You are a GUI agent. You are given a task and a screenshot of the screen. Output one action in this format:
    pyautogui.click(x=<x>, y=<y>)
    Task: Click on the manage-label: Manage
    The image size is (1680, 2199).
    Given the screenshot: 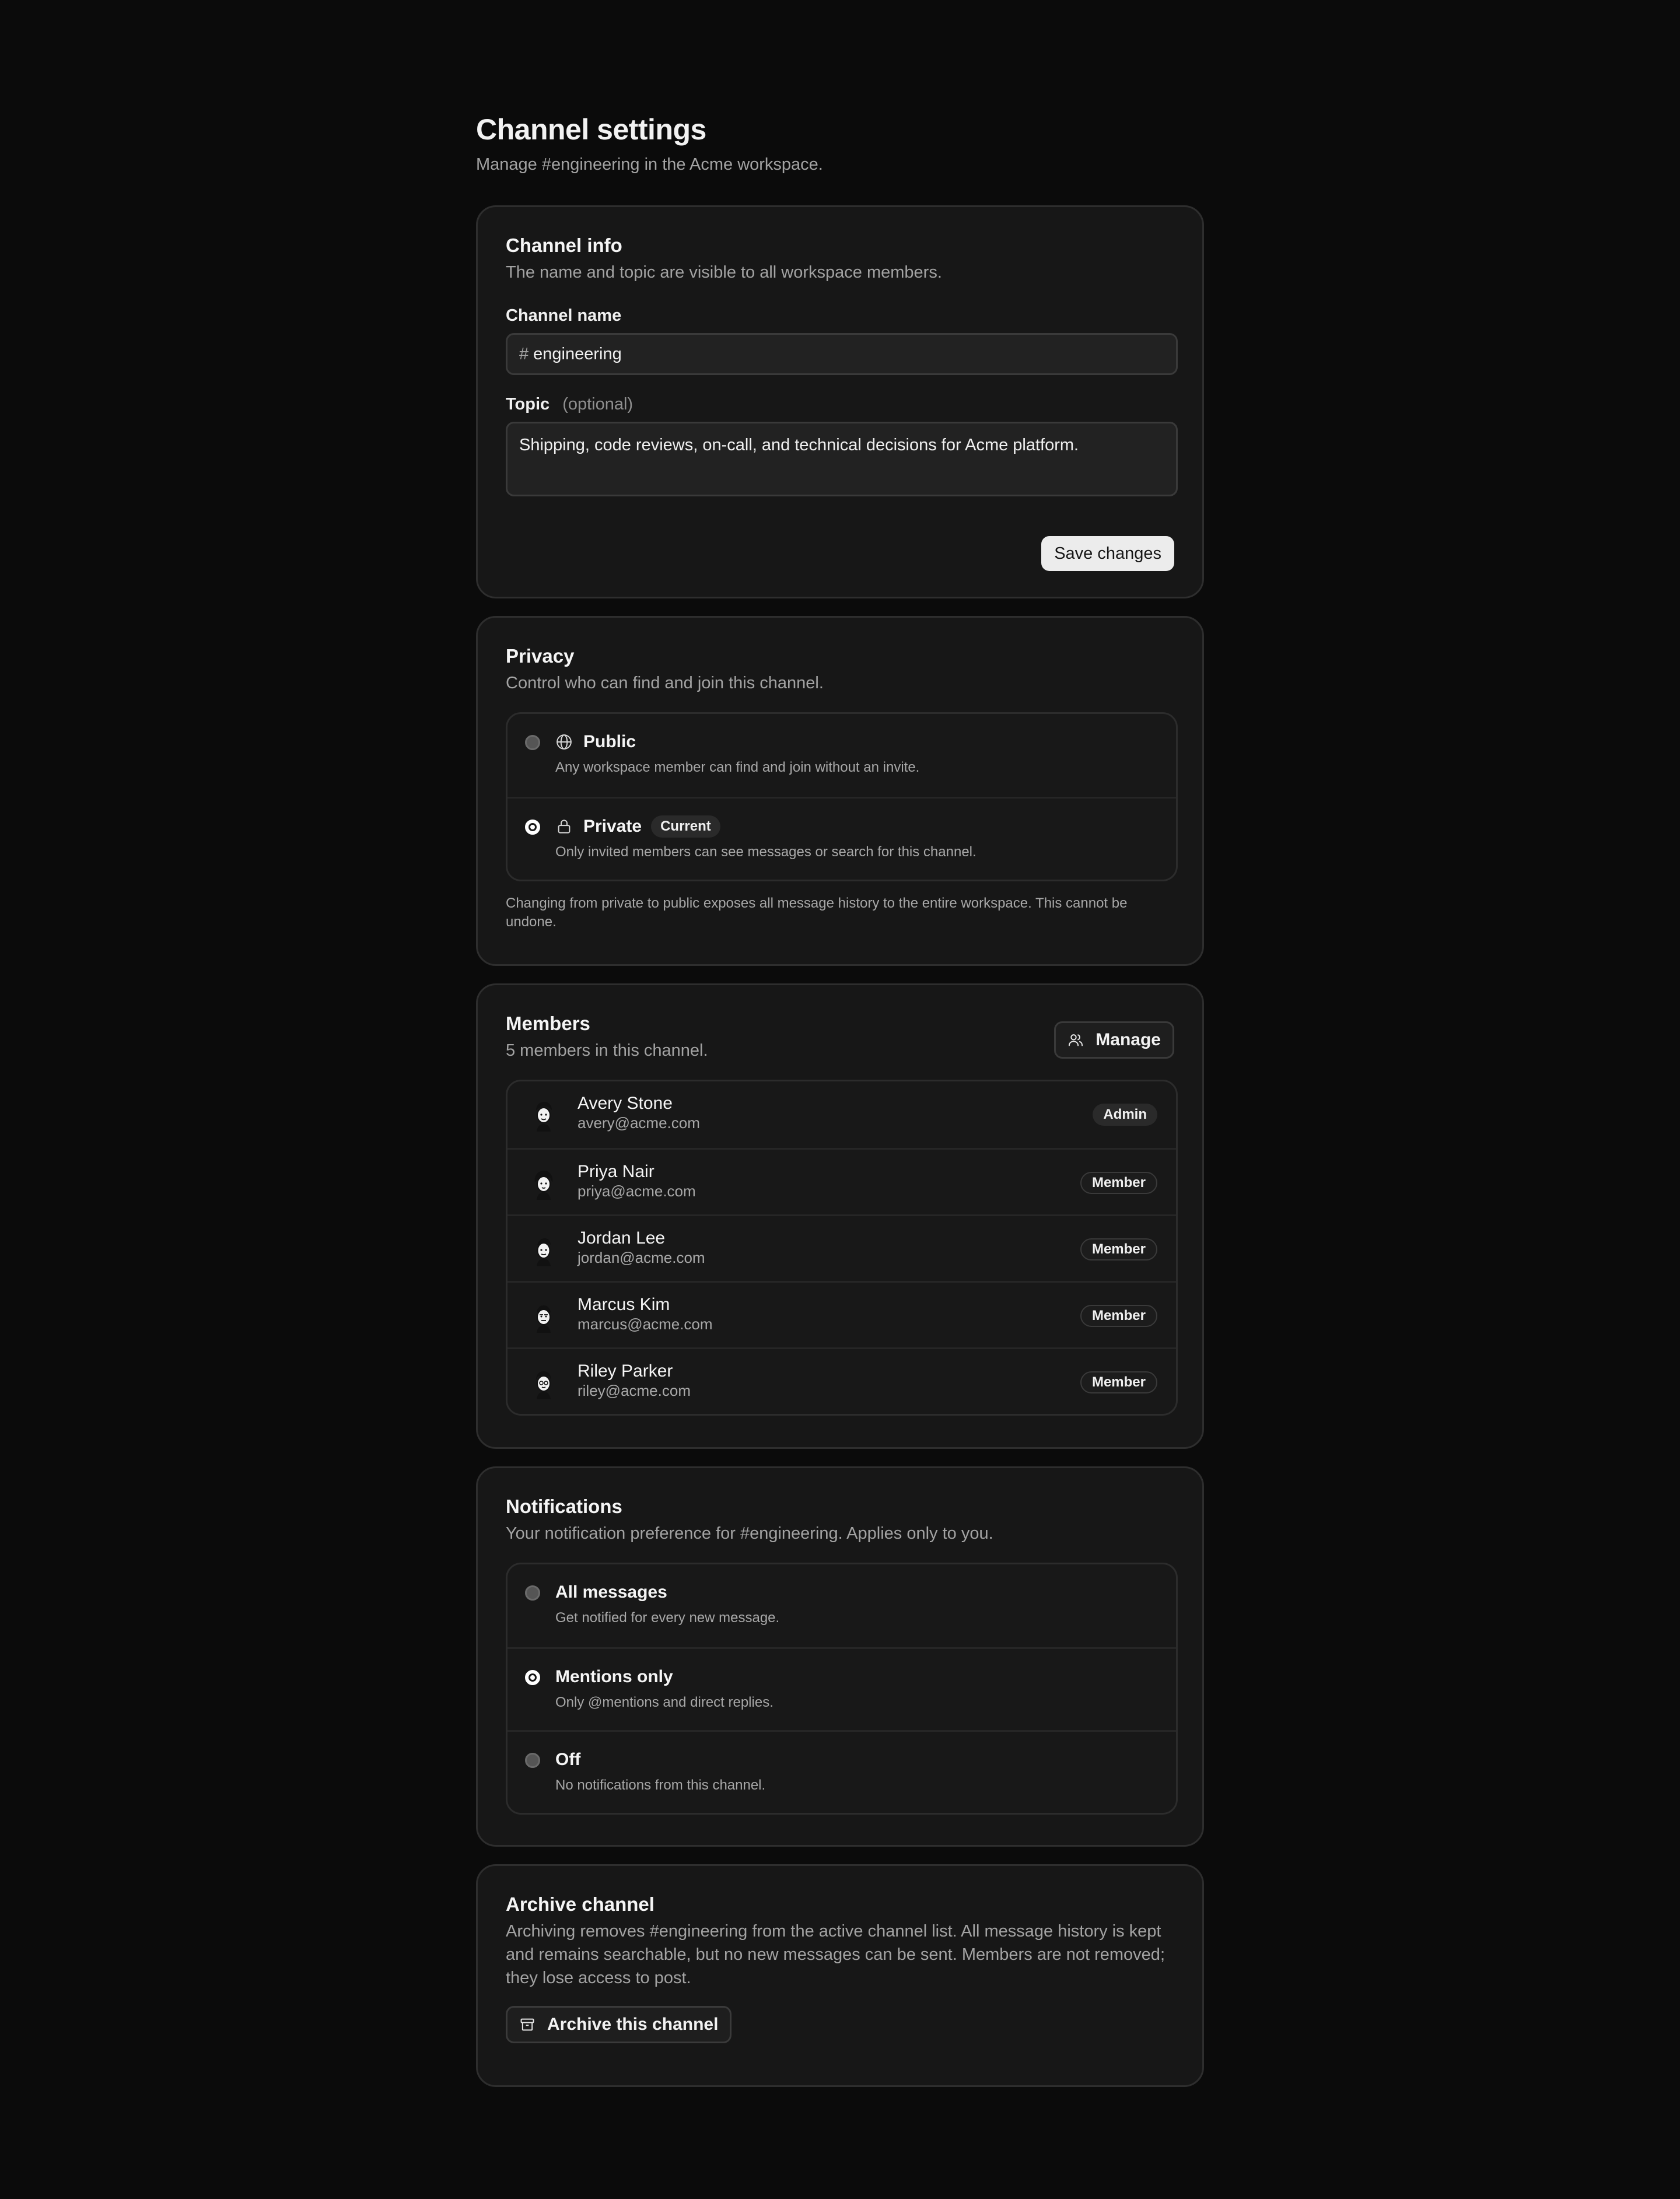 What is the action you would take?
    pyautogui.click(x=1128, y=1039)
    